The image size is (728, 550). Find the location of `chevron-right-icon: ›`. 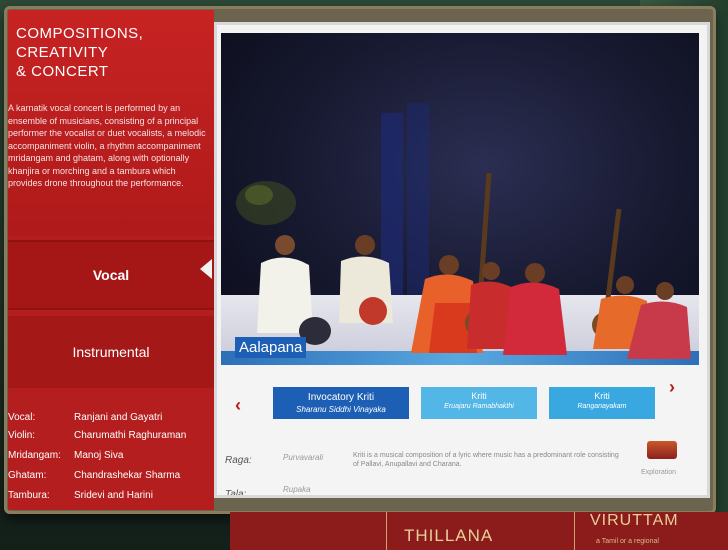

chevron-right-icon: › is located at coordinates (672, 387).